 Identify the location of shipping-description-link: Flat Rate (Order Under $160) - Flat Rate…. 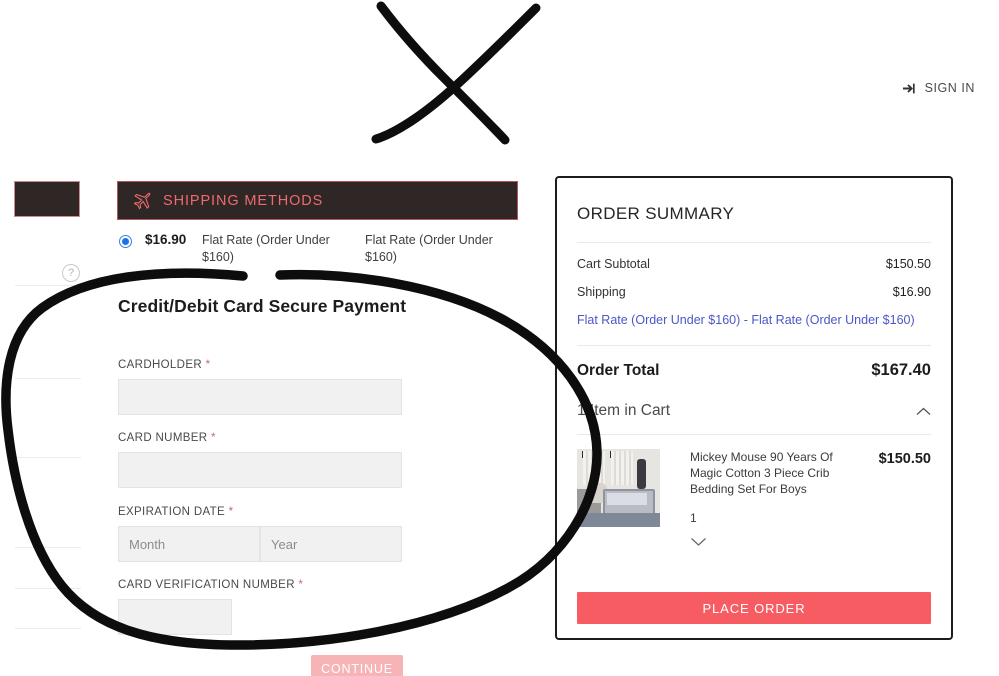
(754, 320).